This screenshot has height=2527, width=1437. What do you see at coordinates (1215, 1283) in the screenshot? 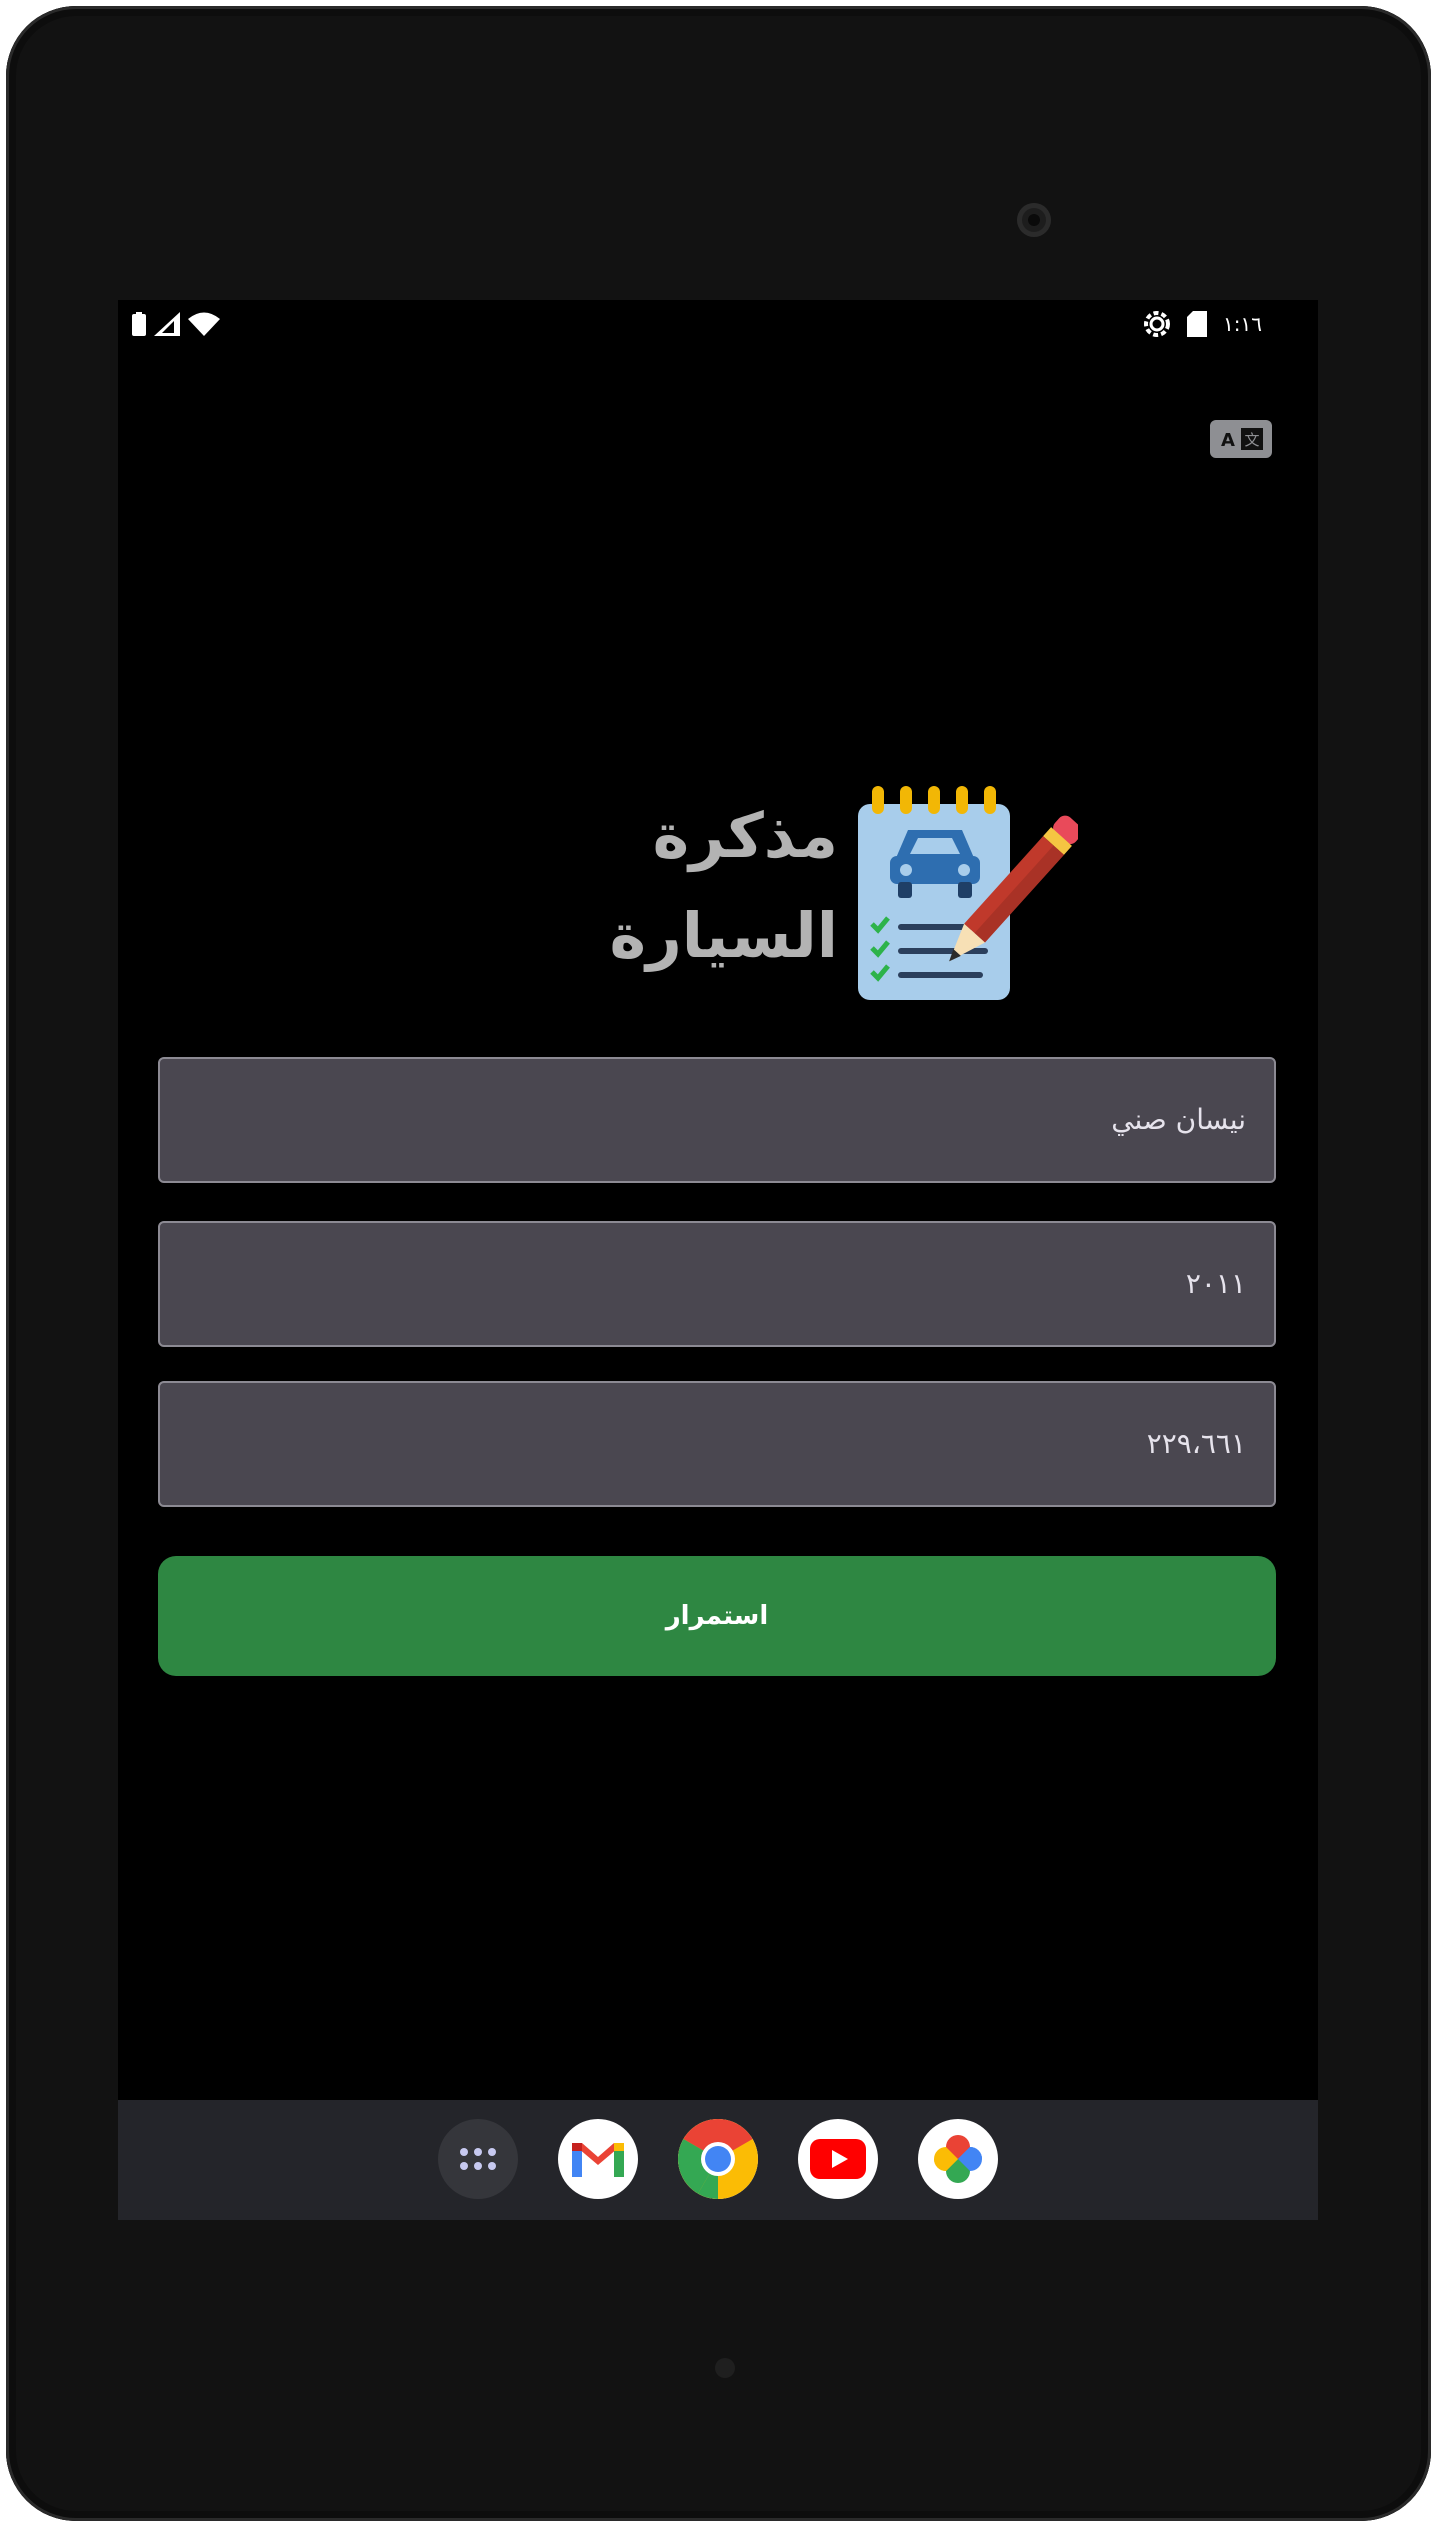
I see `year-value: ٢٠١١` at bounding box center [1215, 1283].